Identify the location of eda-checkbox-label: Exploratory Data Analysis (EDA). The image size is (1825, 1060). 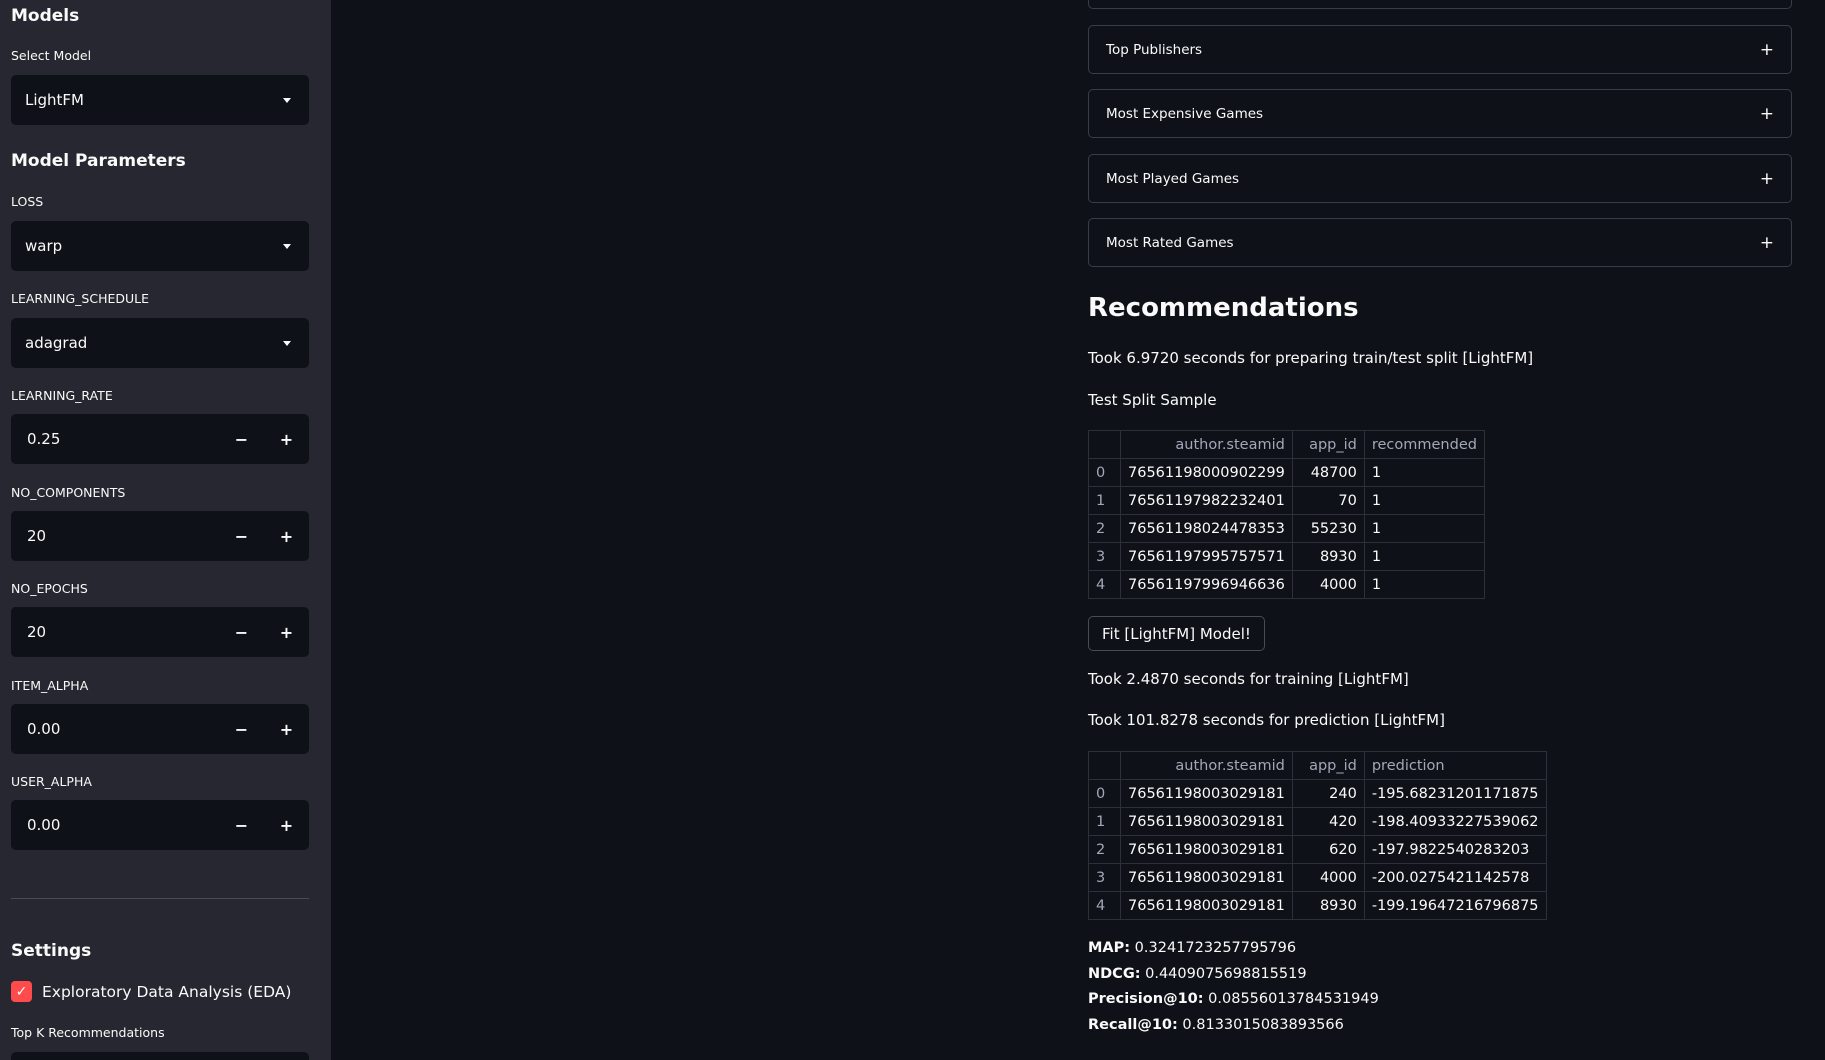
(167, 991).